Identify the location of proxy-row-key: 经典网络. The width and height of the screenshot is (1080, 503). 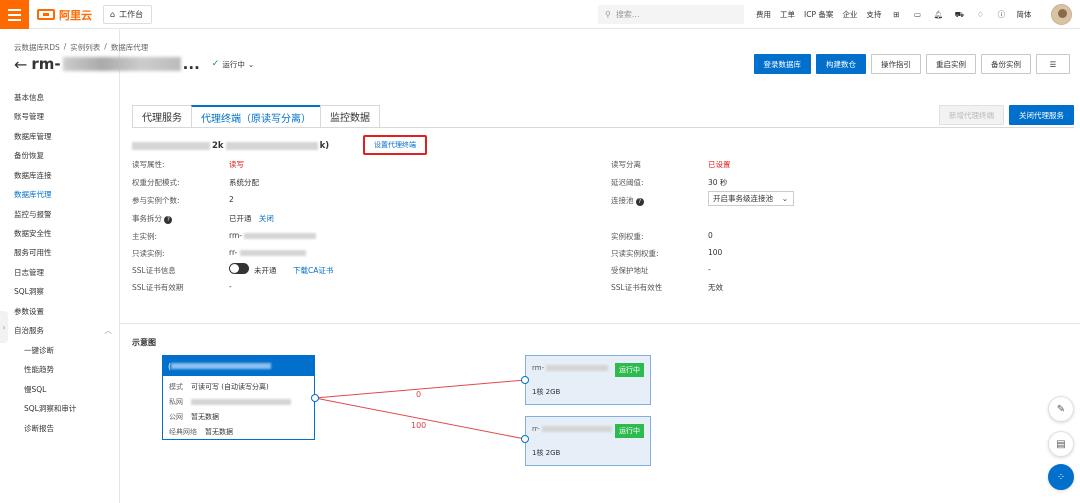
(183, 432).